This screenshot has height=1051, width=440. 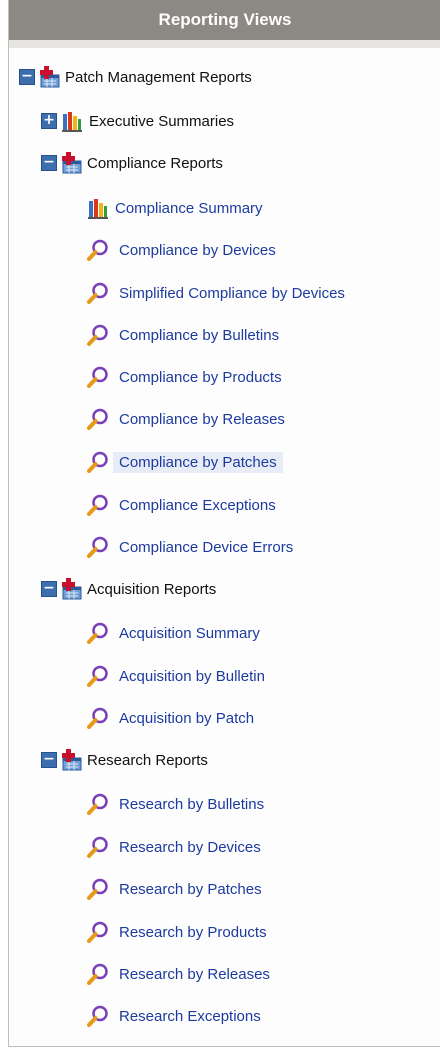 I want to click on report-link-label: Compliance by Products, so click(x=200, y=377).